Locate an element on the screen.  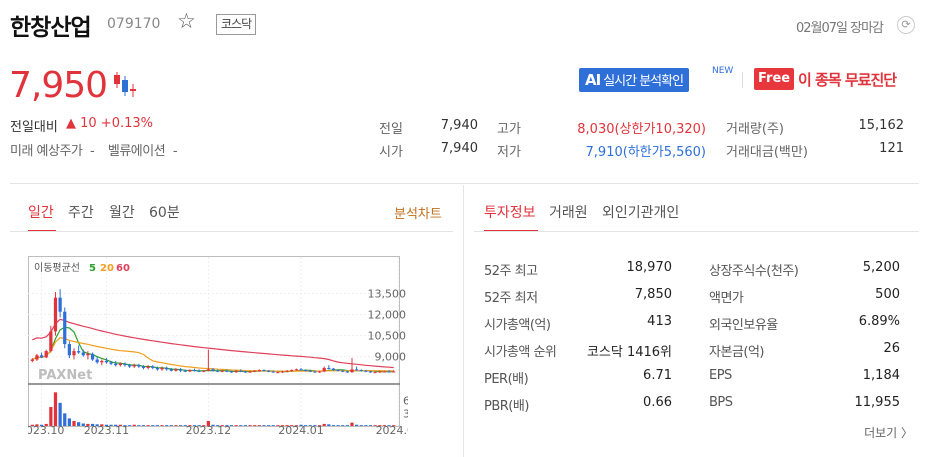
inv-right-value: 1,184 is located at coordinates (881, 375).